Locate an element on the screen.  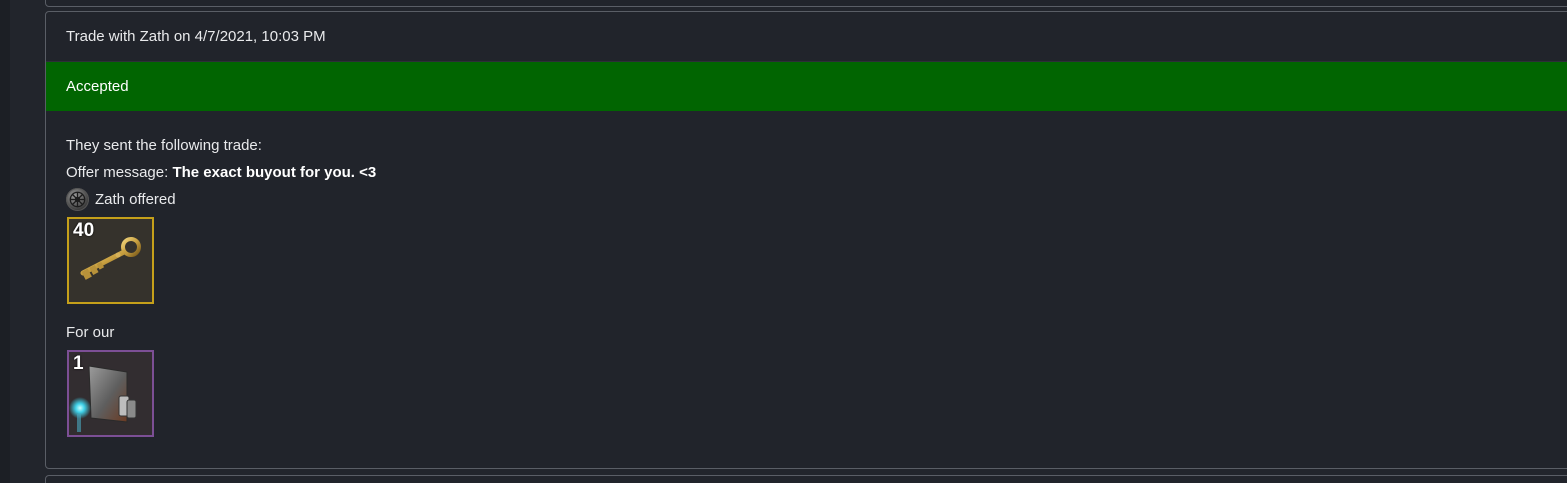
for-our-label: For our is located at coordinates (90, 332).